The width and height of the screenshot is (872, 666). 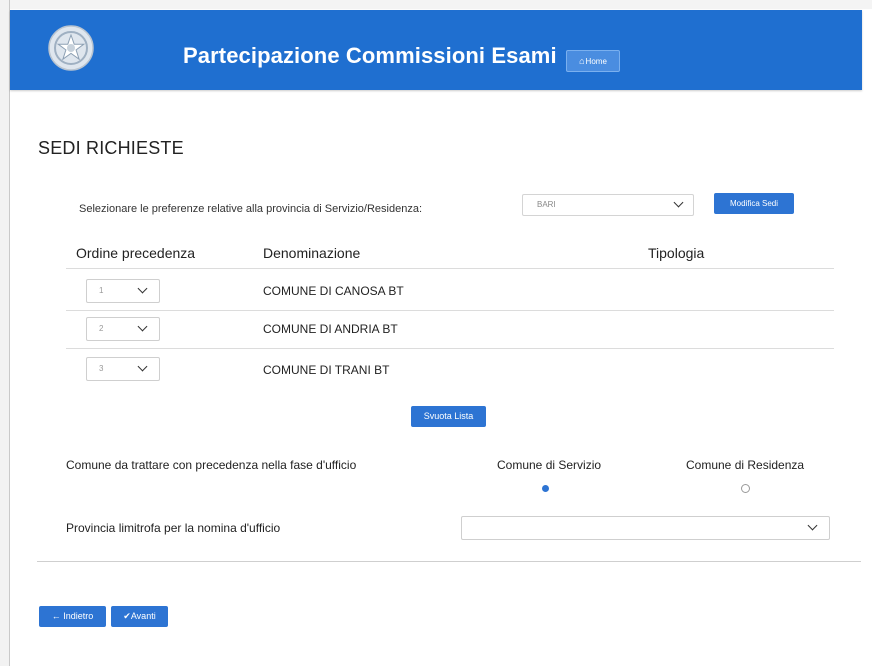 What do you see at coordinates (78, 616) in the screenshot?
I see `back-button-label: Indietro` at bounding box center [78, 616].